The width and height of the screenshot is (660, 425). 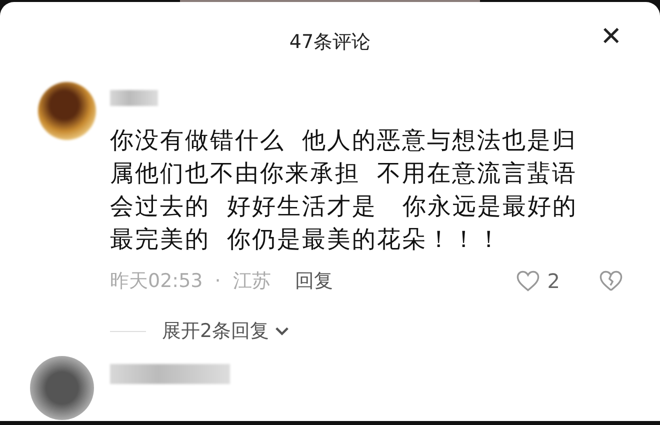 What do you see at coordinates (313, 281) in the screenshot?
I see `reply-button: 回复` at bounding box center [313, 281].